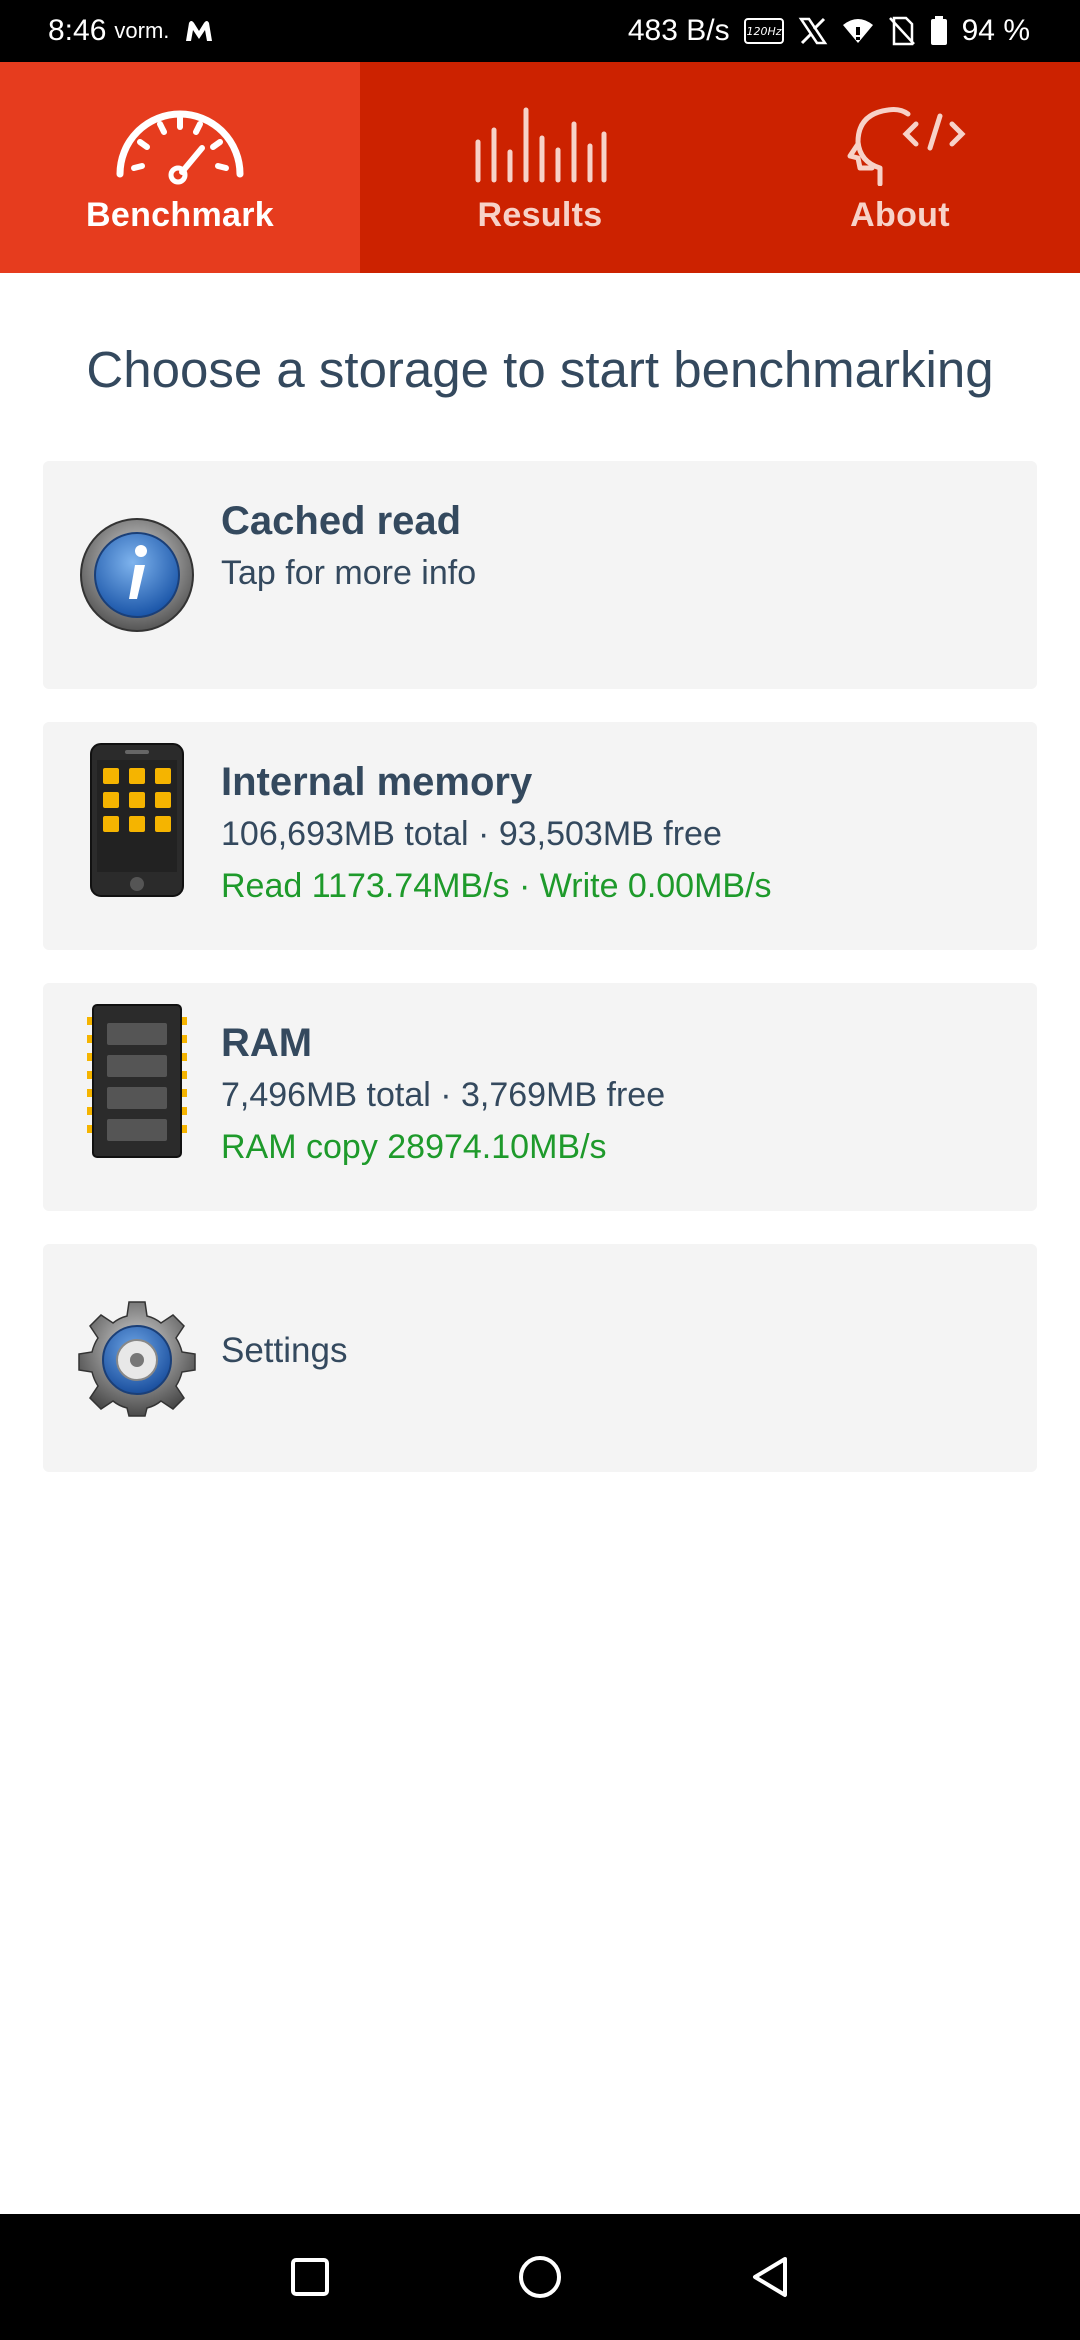  What do you see at coordinates (137, 575) in the screenshot?
I see `info-icon` at bounding box center [137, 575].